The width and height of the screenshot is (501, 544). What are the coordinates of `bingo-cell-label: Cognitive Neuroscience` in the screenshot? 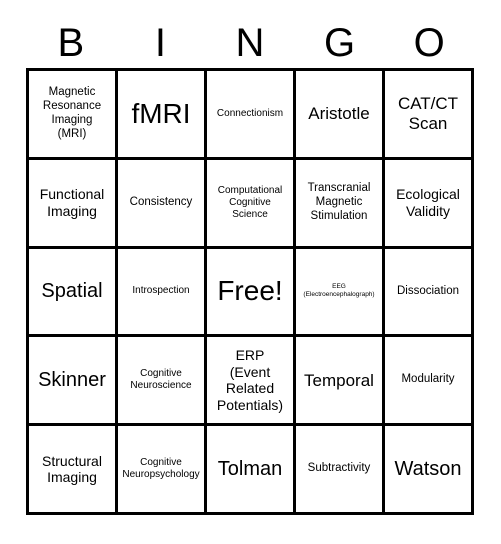 It's located at (161, 380).